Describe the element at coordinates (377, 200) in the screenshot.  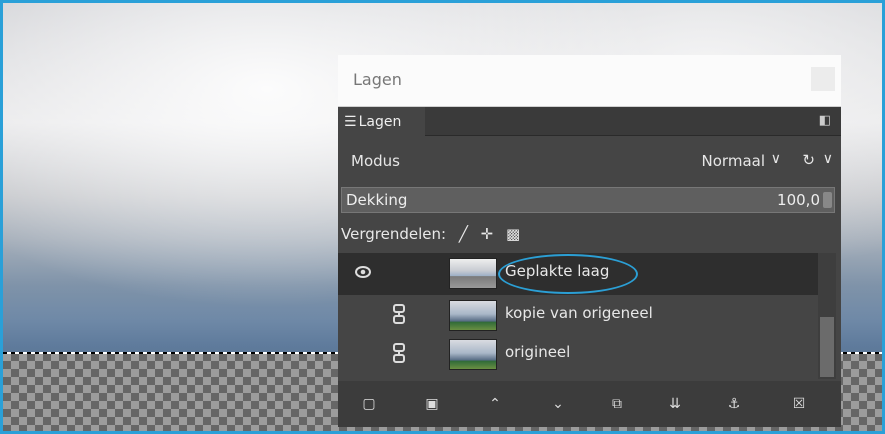
I see `opacity-label: Dekking` at that location.